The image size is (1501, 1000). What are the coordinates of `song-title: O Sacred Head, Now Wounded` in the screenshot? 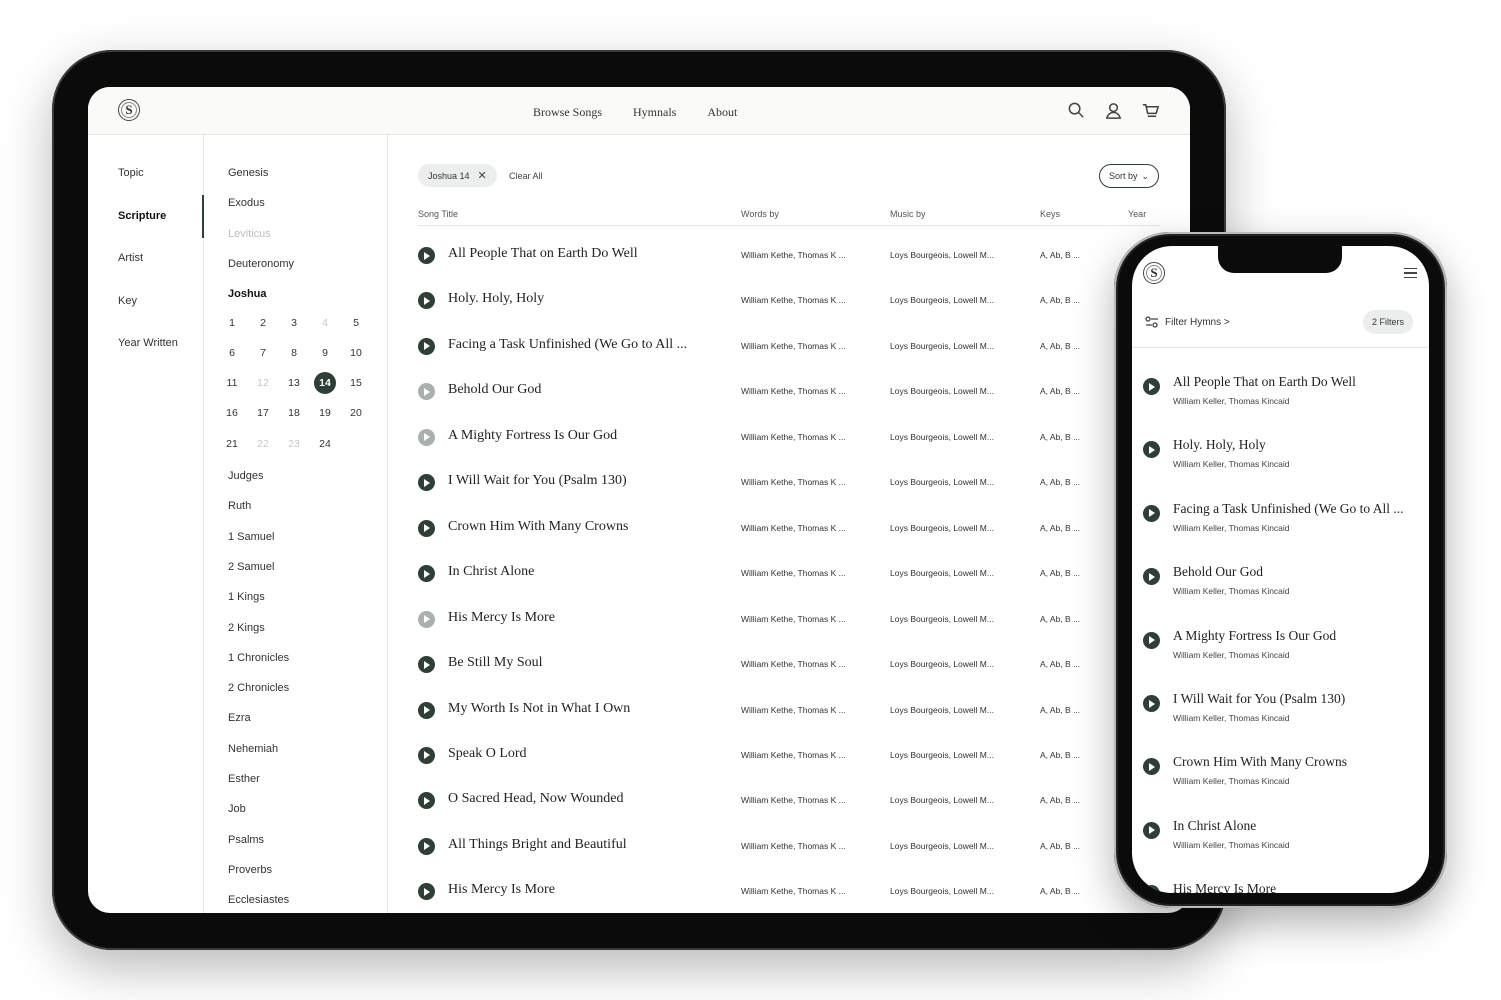 It's located at (536, 799).